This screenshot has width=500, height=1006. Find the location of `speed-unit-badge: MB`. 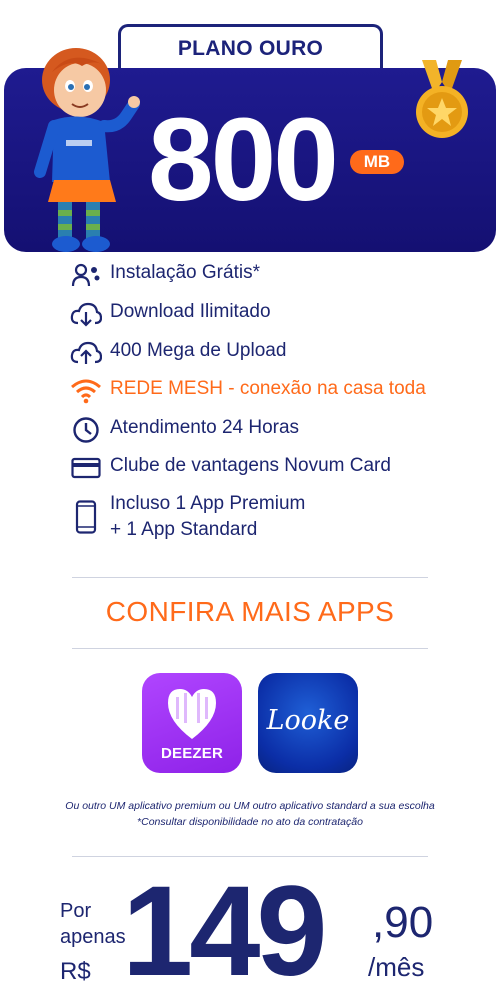

speed-unit-badge: MB is located at coordinates (377, 162).